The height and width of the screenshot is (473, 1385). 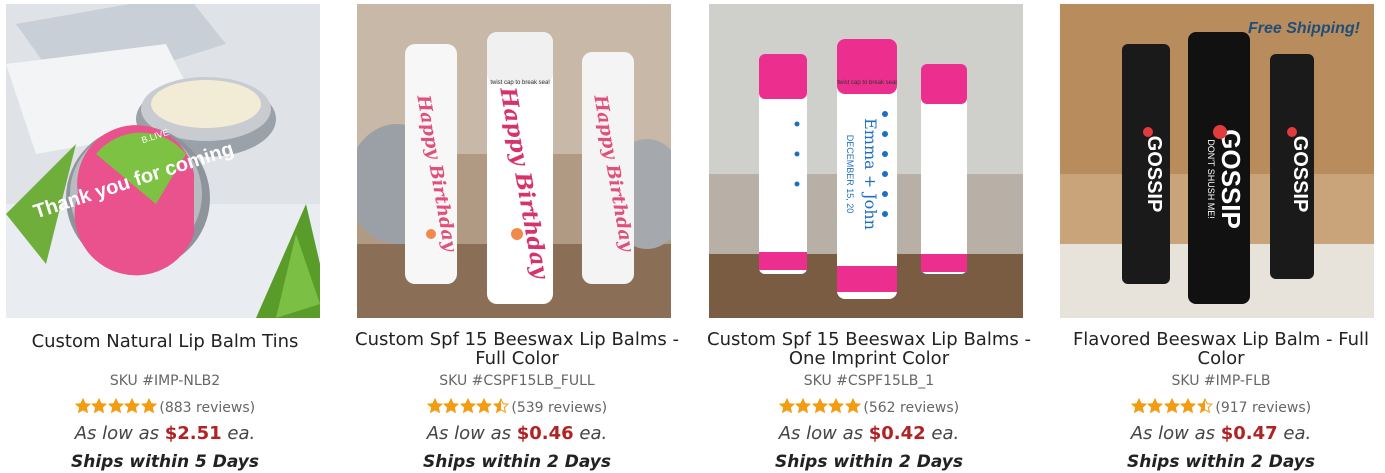 What do you see at coordinates (911, 408) in the screenshot?
I see `review-count: (562 reviews)` at bounding box center [911, 408].